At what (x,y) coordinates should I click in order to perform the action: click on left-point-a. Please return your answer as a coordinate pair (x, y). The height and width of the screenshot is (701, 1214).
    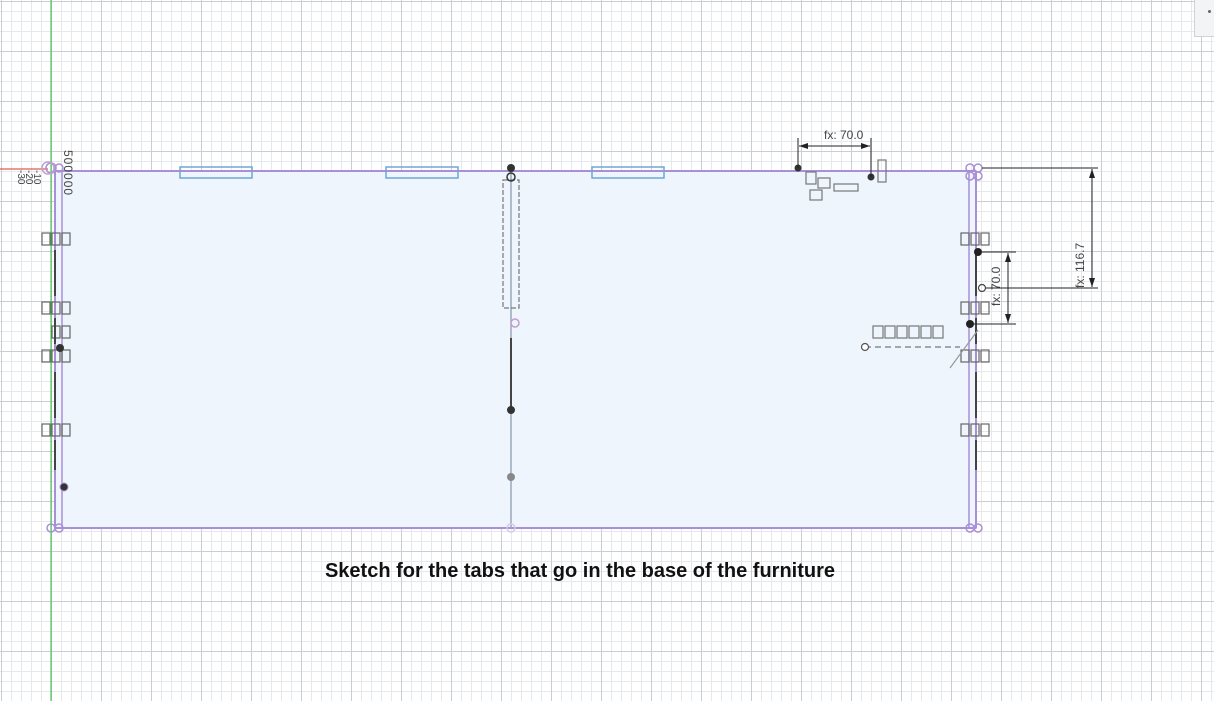
    Looking at the image, I should click on (60, 348).